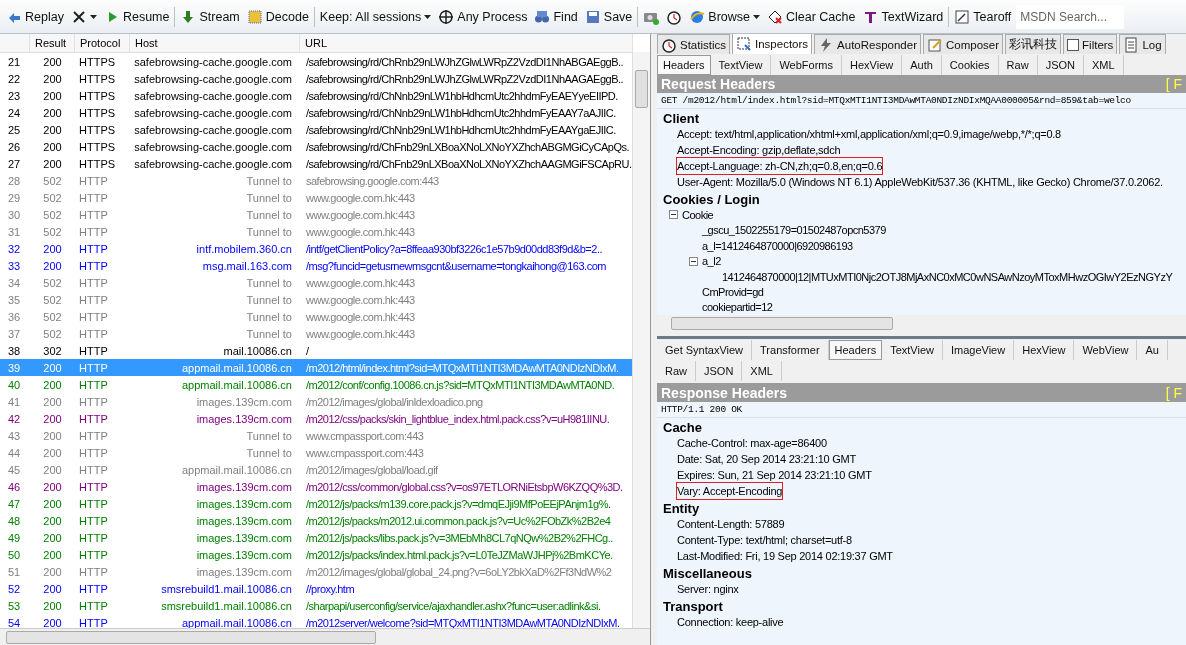  I want to click on session-row: 45 200 HTTP appmail.mail.10086.cn /m2012/images/global/load.gif, so click(316, 469).